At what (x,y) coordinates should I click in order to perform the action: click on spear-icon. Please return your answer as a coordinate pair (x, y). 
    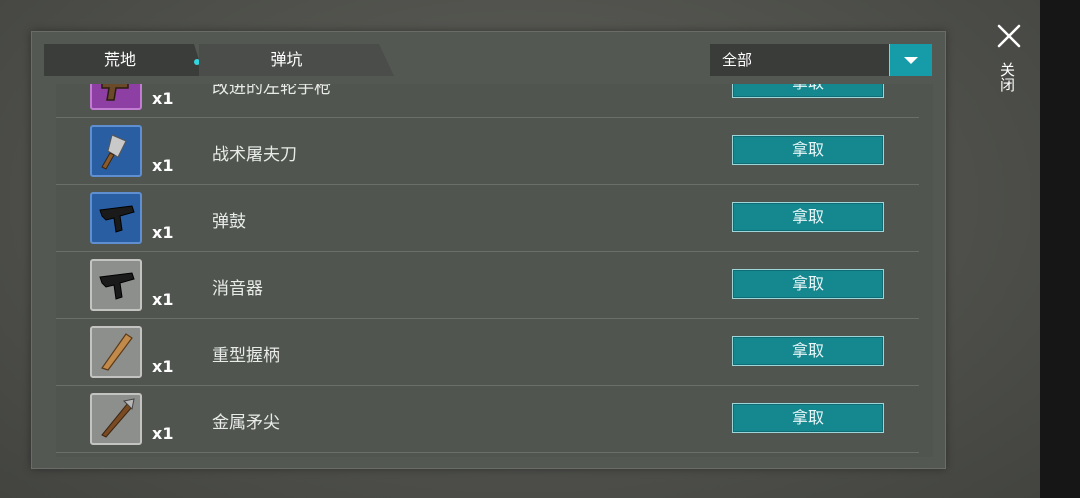
    Looking at the image, I should click on (116, 419).